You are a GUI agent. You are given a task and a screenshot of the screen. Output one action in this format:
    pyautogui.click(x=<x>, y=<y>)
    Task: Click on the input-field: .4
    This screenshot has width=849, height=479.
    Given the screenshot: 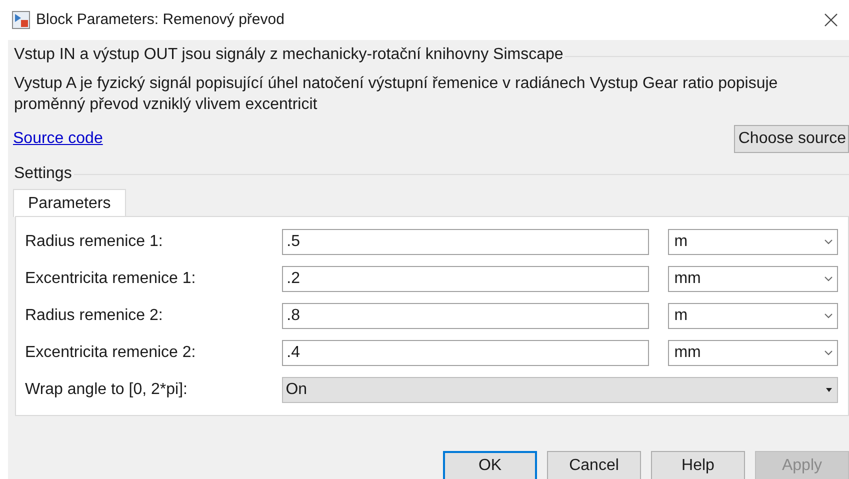 What is the action you would take?
    pyautogui.click(x=466, y=353)
    